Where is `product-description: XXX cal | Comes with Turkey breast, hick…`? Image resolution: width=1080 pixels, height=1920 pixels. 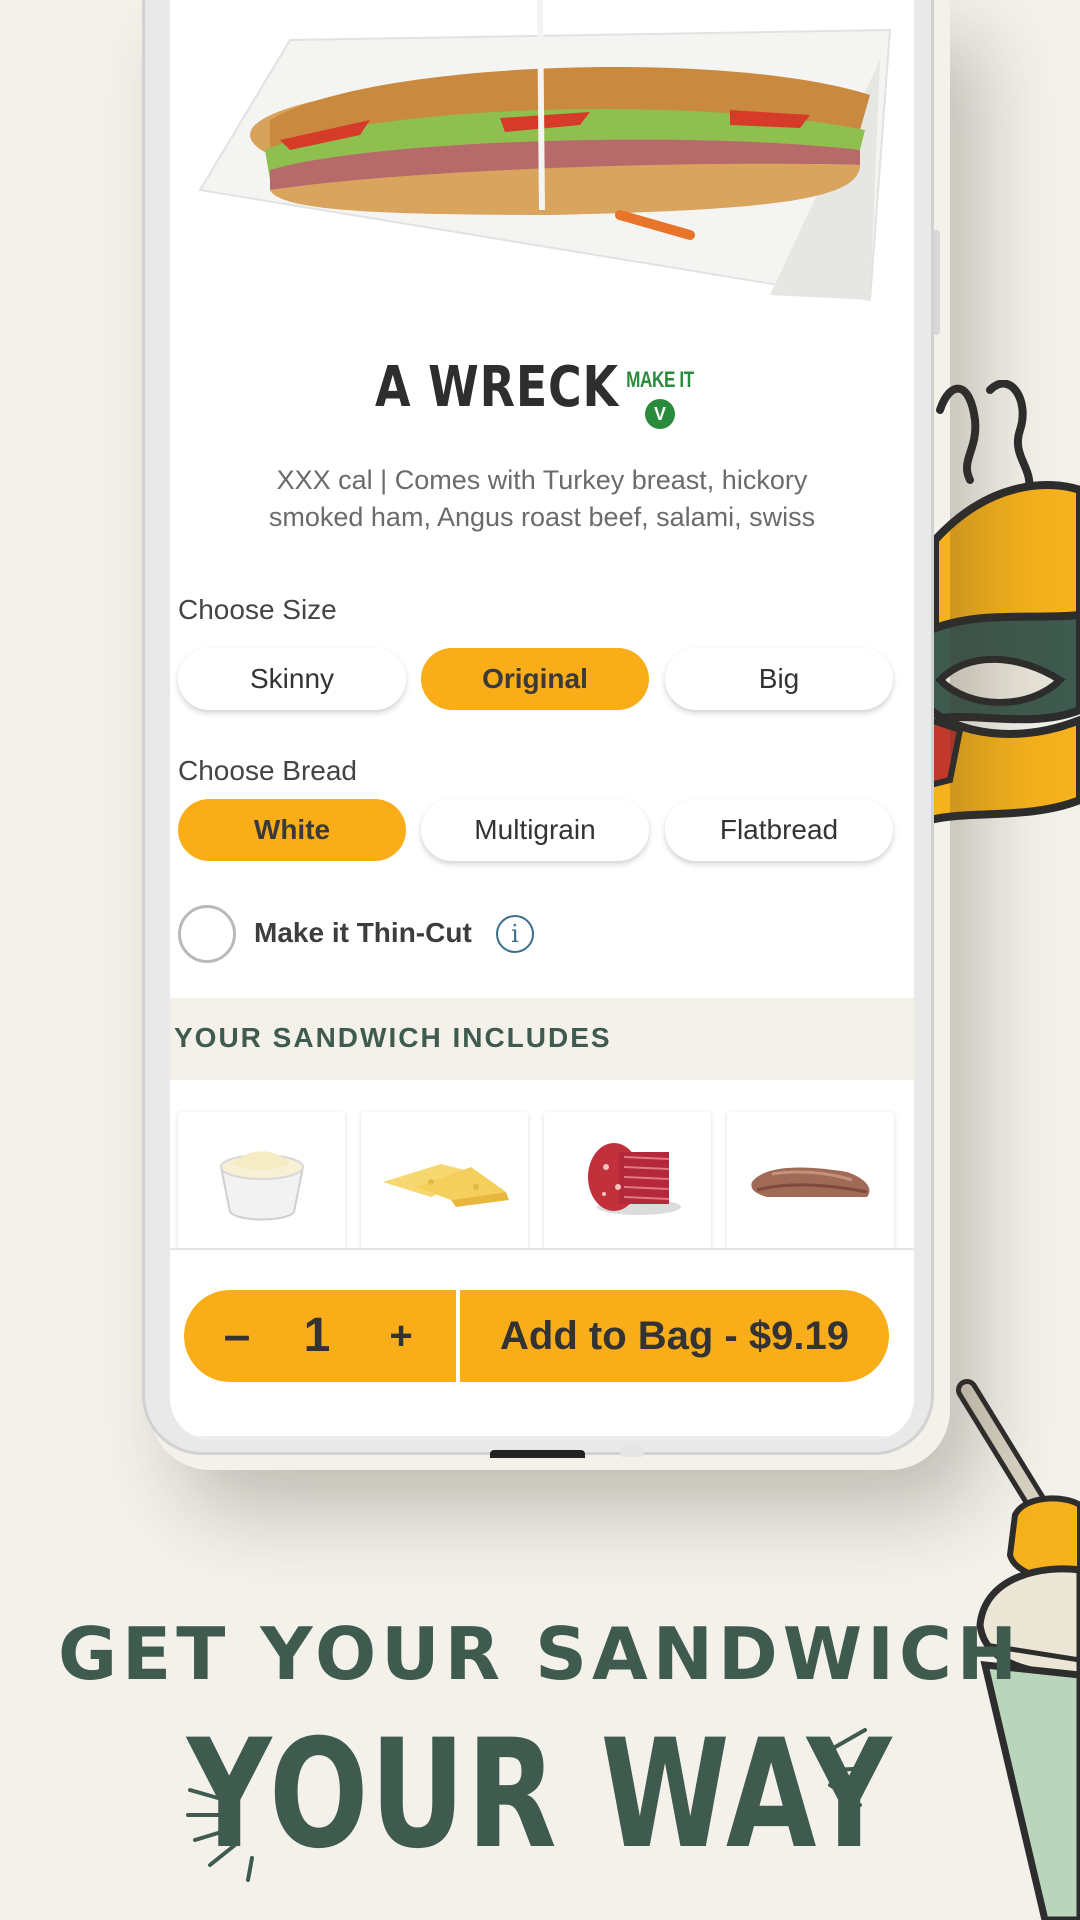
product-description: XXX cal | Comes with Turkey breast, hick… is located at coordinates (542, 498).